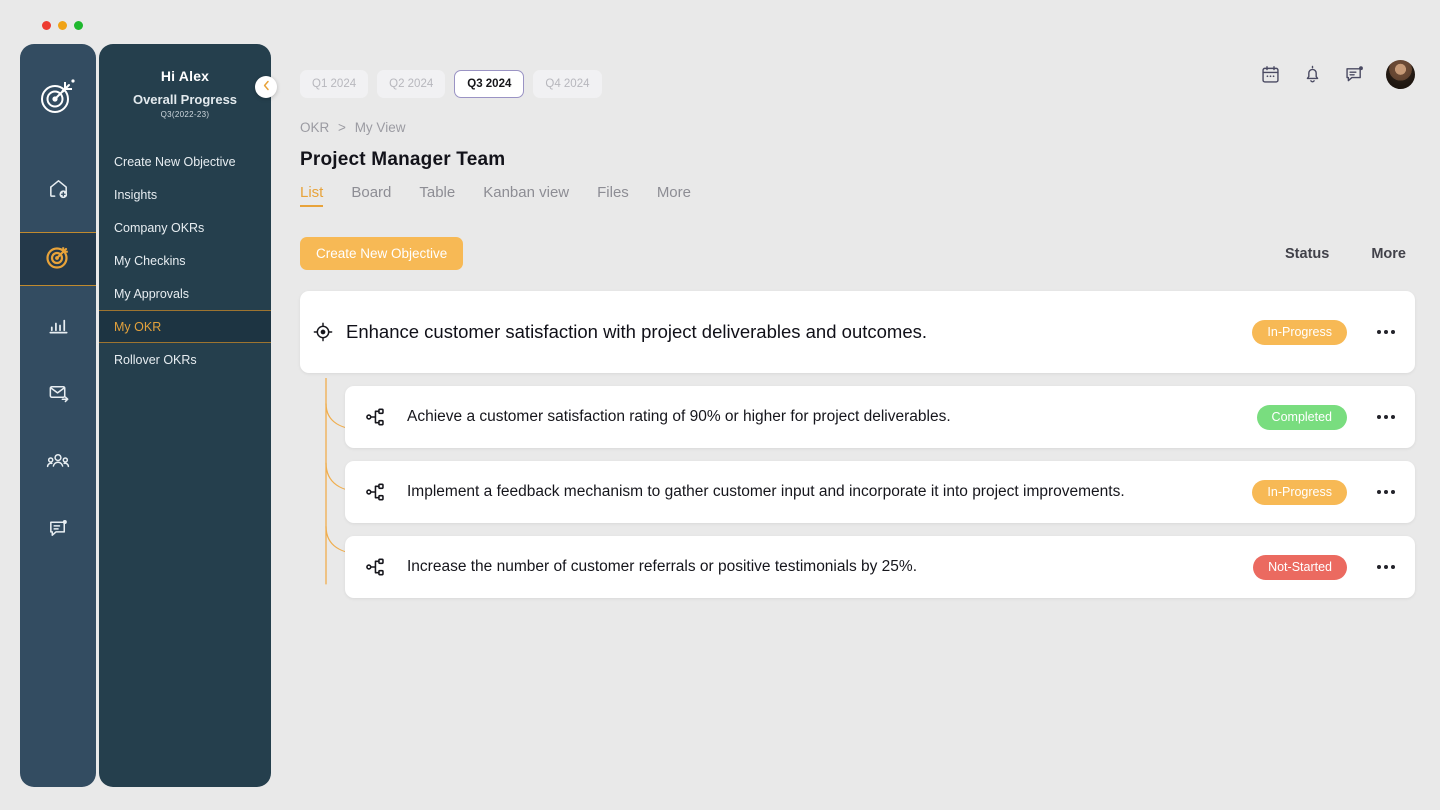  I want to click on tab-more: More, so click(674, 195).